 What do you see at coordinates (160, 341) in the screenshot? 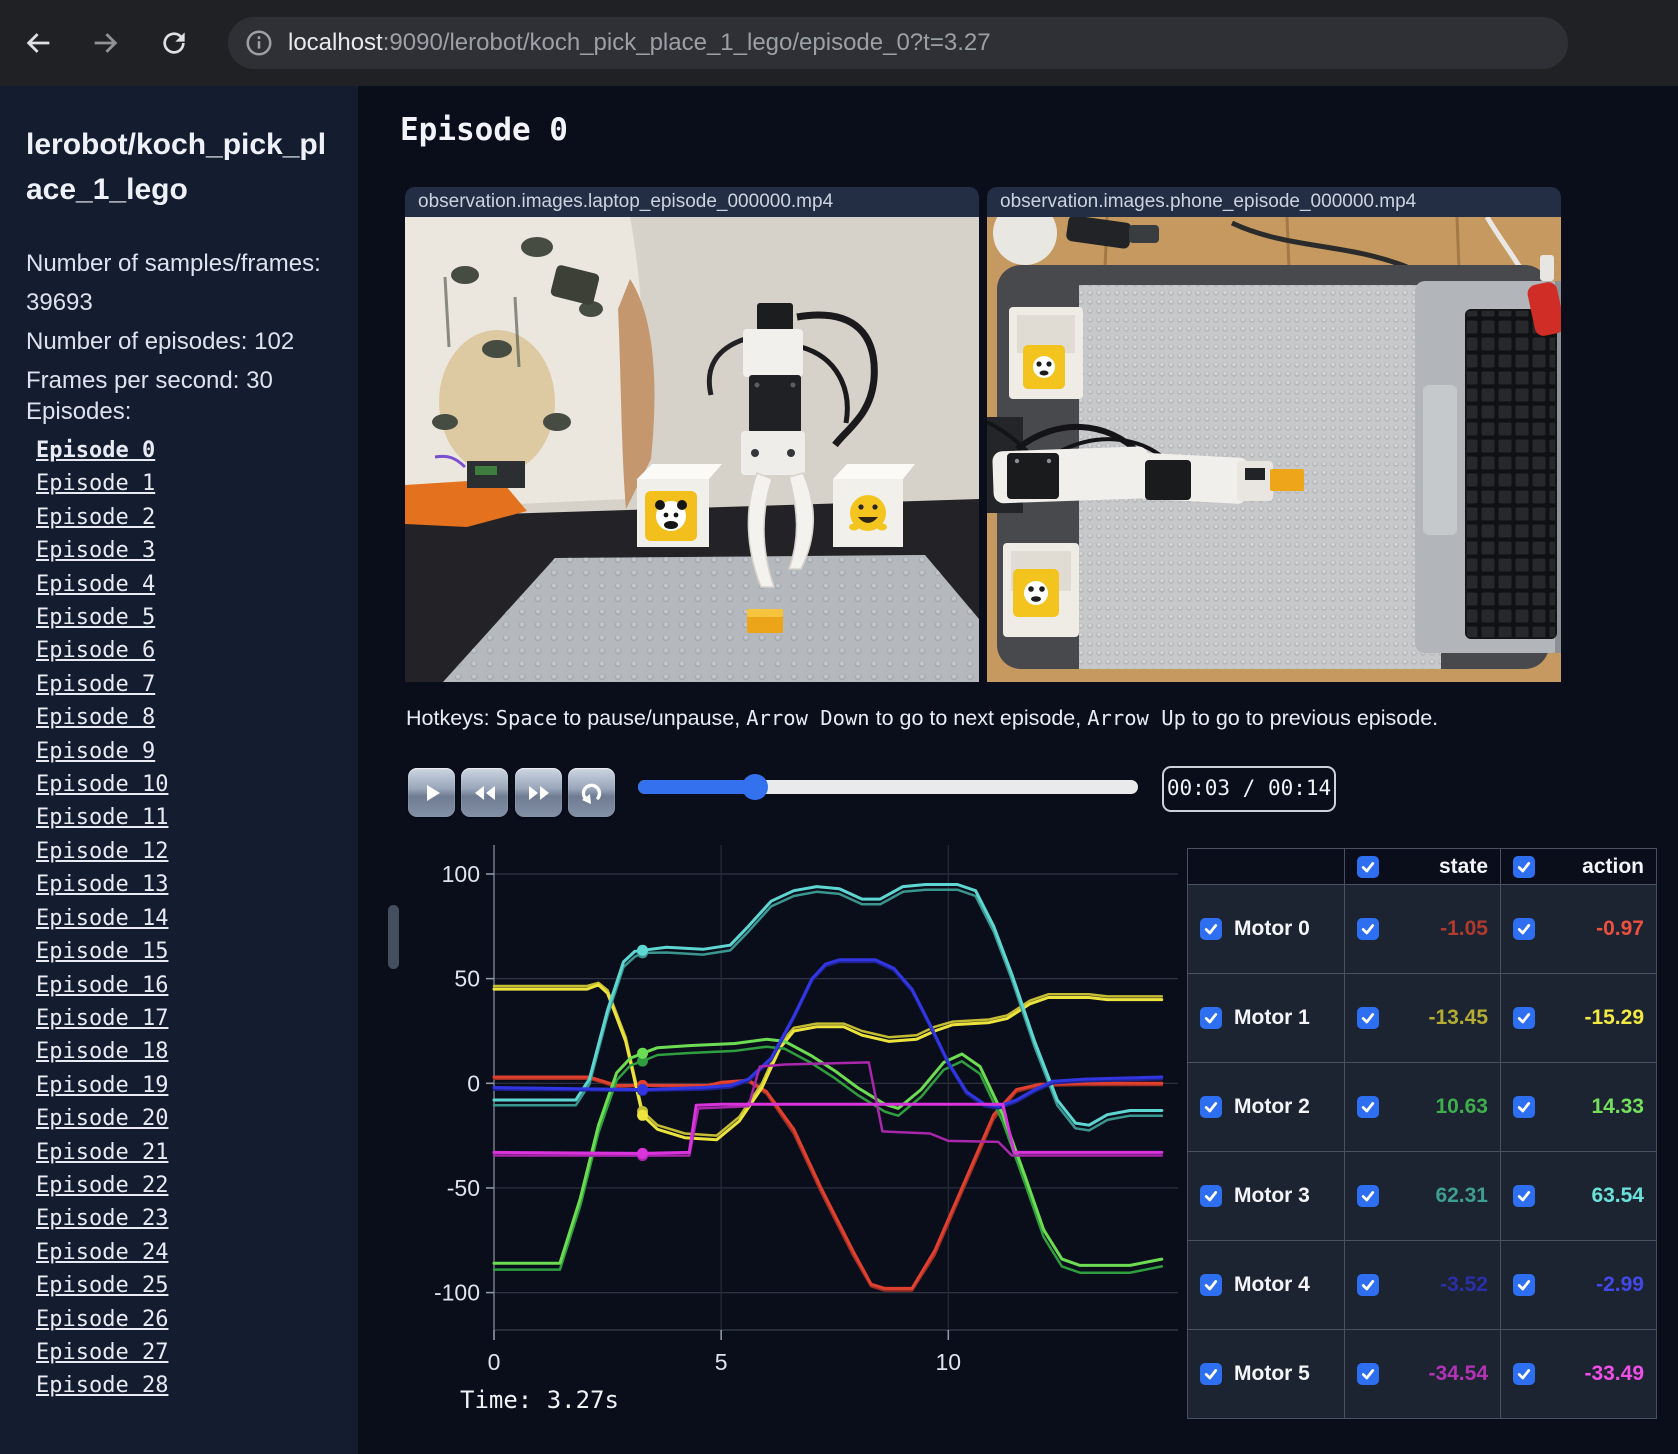
I see `dataset-stat: Number of episodes: 102` at bounding box center [160, 341].